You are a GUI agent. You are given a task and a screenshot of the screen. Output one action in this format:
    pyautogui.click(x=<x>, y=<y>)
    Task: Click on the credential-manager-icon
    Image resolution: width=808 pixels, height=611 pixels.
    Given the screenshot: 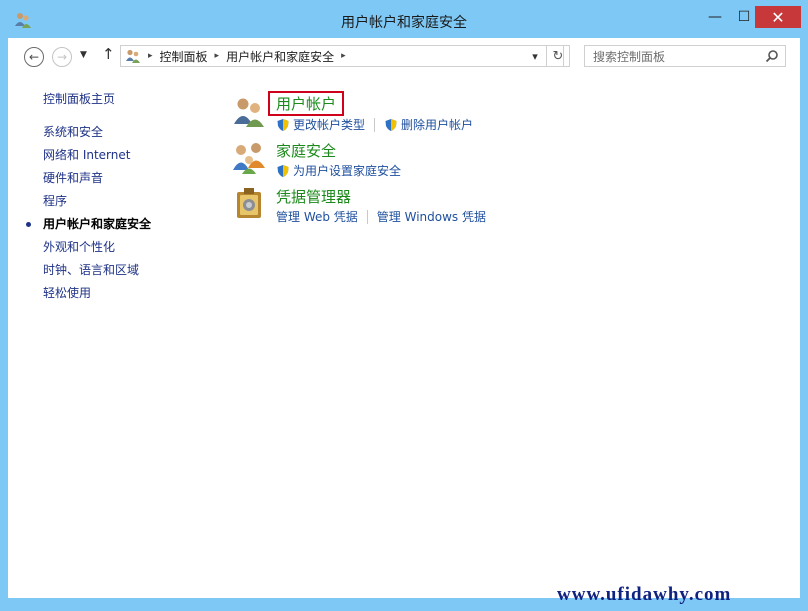 What is the action you would take?
    pyautogui.click(x=249, y=203)
    